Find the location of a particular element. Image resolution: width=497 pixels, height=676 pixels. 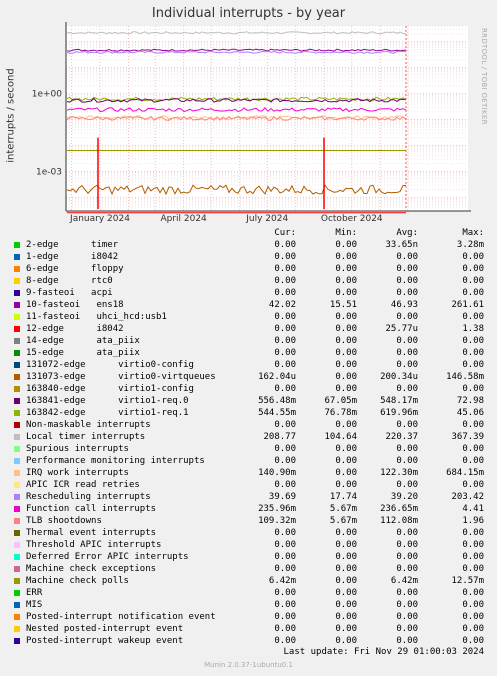

munin-version: Munin 2.0.37-1ubuntu0.1 is located at coordinates (248, 665).